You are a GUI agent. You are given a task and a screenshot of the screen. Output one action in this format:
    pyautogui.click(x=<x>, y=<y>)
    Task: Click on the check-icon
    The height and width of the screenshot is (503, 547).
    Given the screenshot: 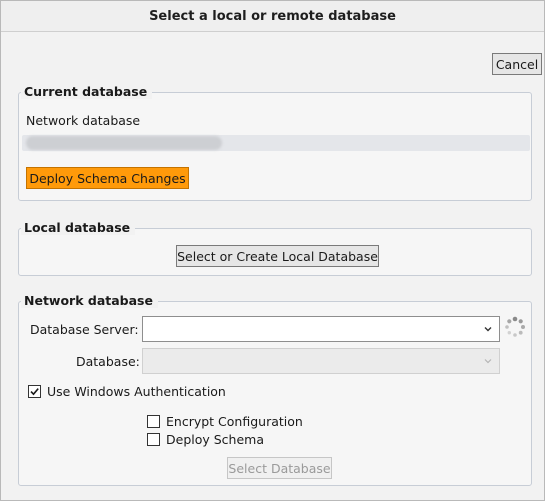 What is the action you would take?
    pyautogui.click(x=34, y=392)
    